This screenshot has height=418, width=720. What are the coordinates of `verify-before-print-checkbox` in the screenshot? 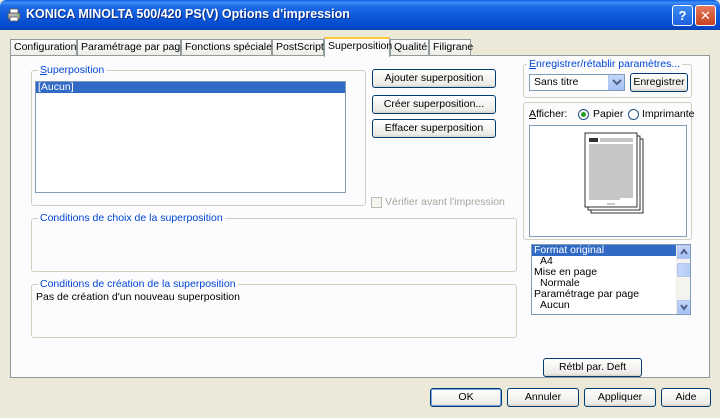 It's located at (376, 202).